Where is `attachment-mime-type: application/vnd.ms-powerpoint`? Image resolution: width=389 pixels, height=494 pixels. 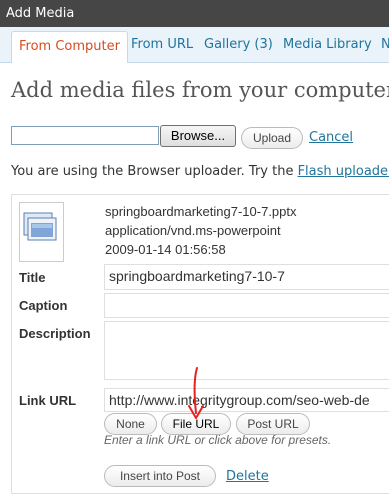 attachment-mime-type: application/vnd.ms-powerpoint is located at coordinates (193, 230).